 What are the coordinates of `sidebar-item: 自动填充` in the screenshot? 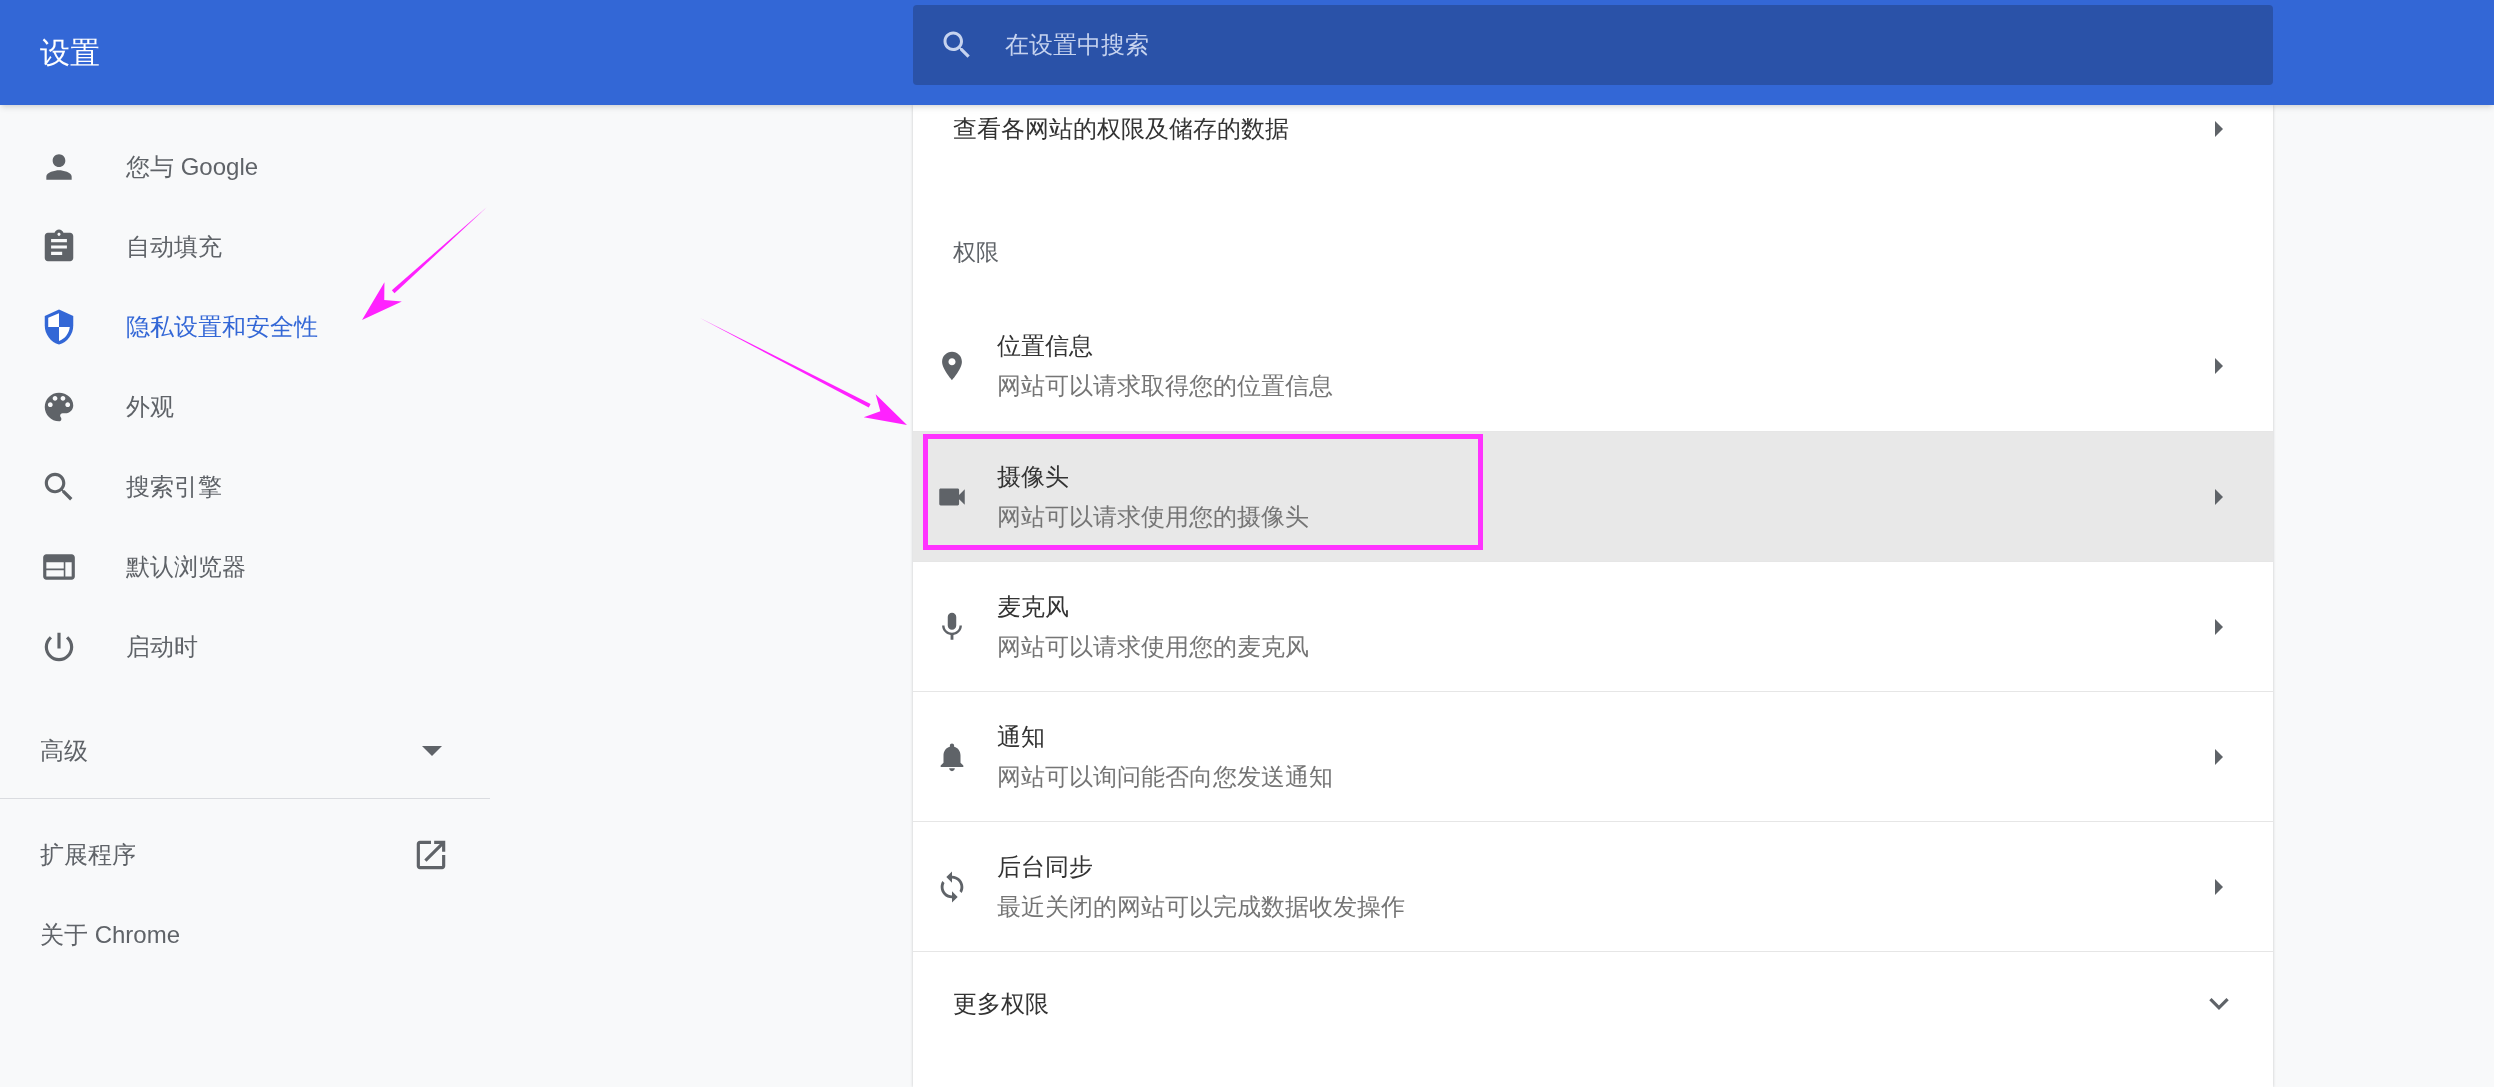 It's located at (245, 247).